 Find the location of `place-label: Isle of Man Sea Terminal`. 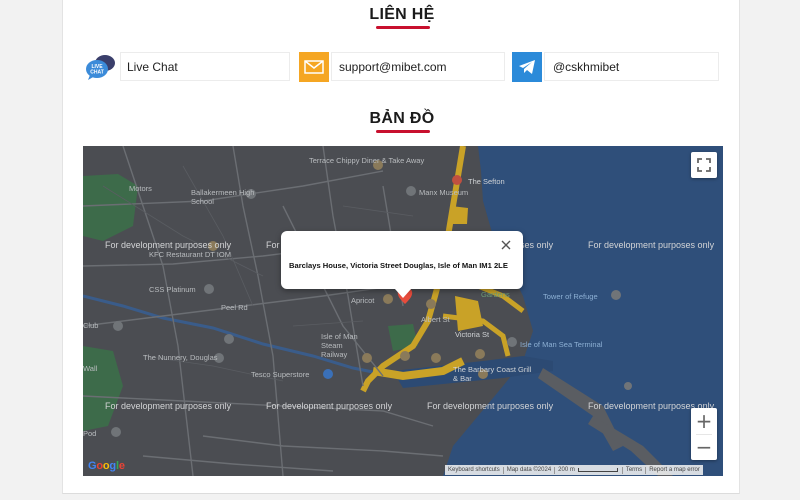

place-label: Isle of Man Sea Terminal is located at coordinates (561, 344).